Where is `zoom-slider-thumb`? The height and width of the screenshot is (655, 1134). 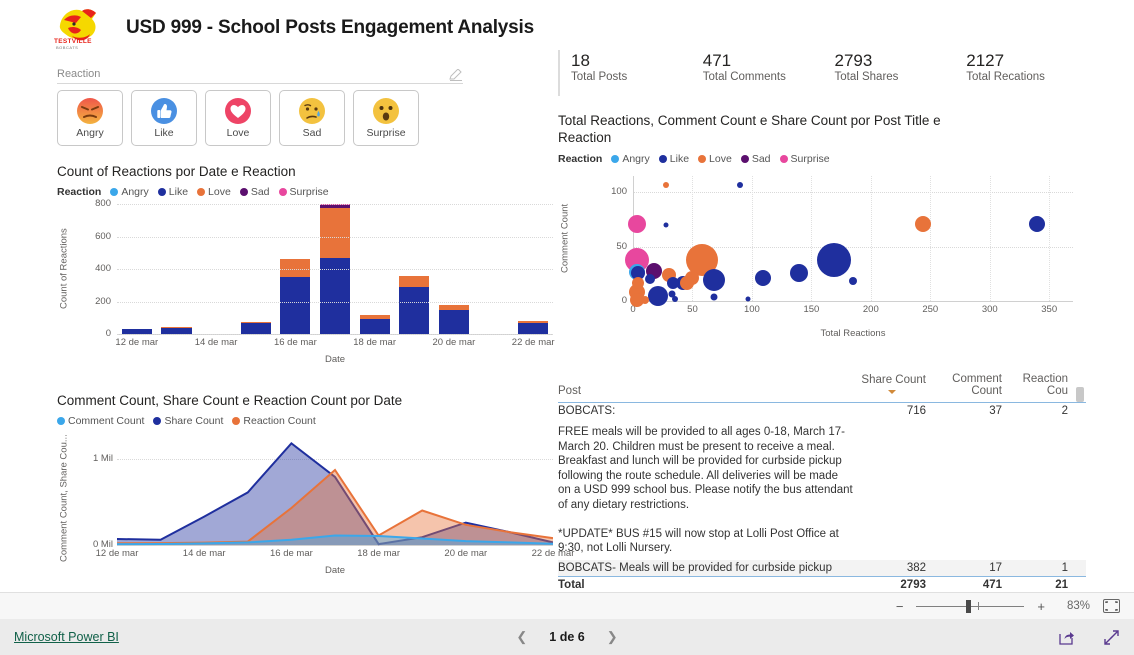 zoom-slider-thumb is located at coordinates (969, 606).